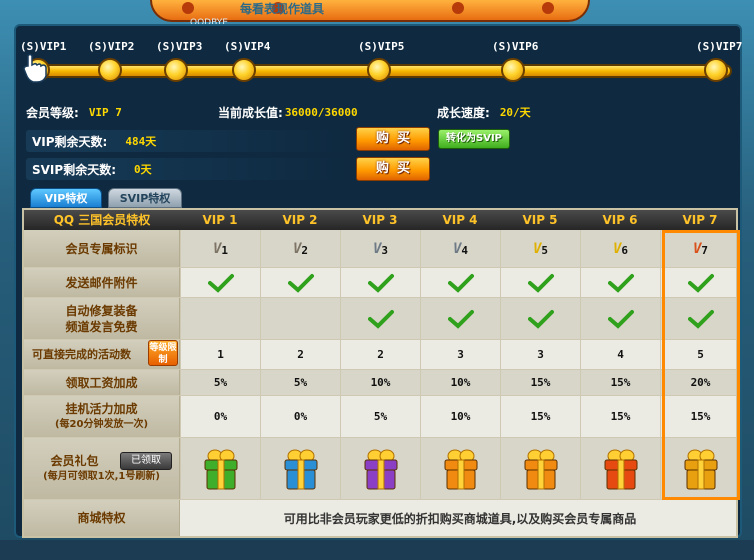 The image size is (754, 560). What do you see at coordinates (102, 248) in the screenshot?
I see `row-badge-label: 会员专属标识` at bounding box center [102, 248].